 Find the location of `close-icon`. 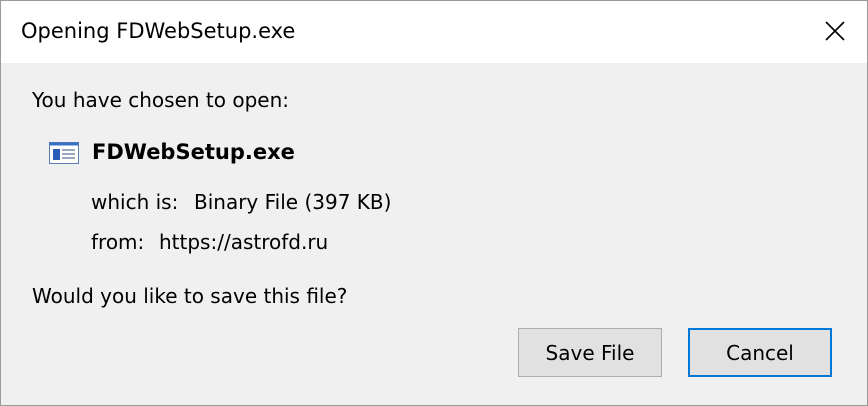

close-icon is located at coordinates (835, 31).